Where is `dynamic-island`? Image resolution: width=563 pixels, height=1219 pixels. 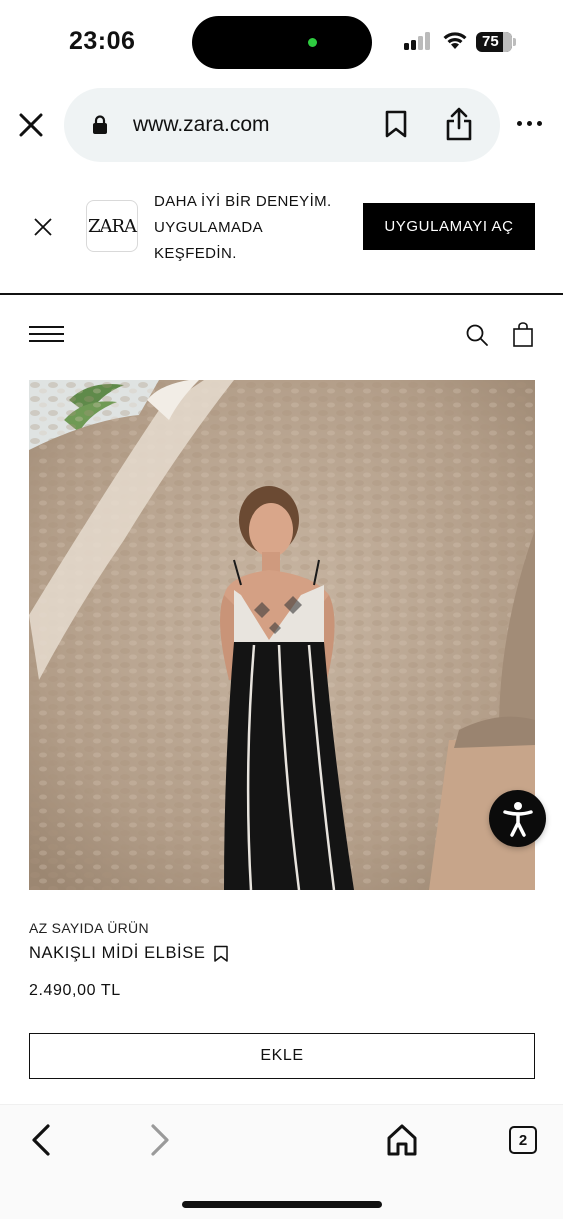
dynamic-island is located at coordinates (282, 42).